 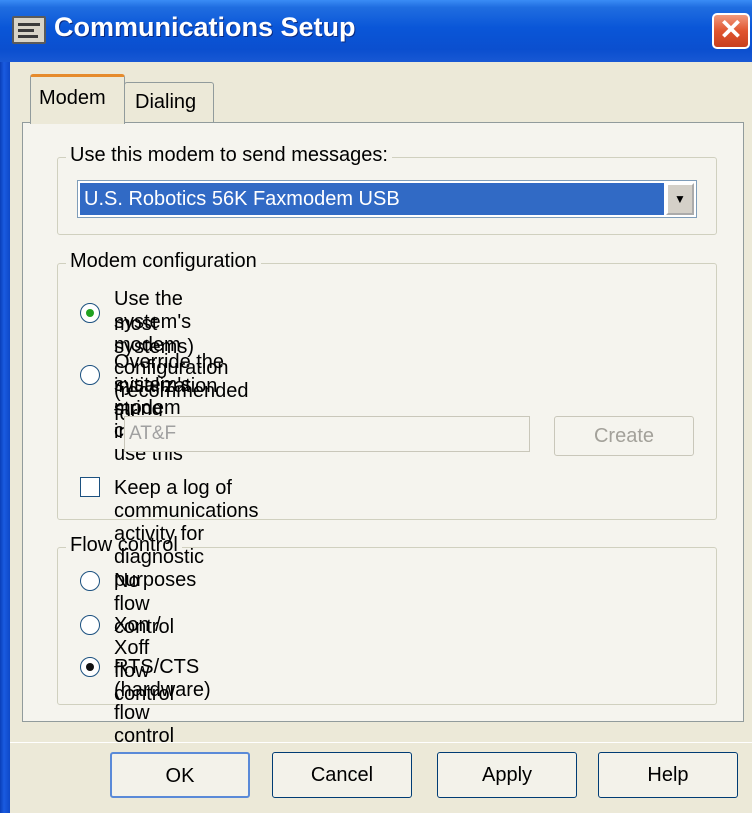 I want to click on radio-system-config, so click(x=90, y=313).